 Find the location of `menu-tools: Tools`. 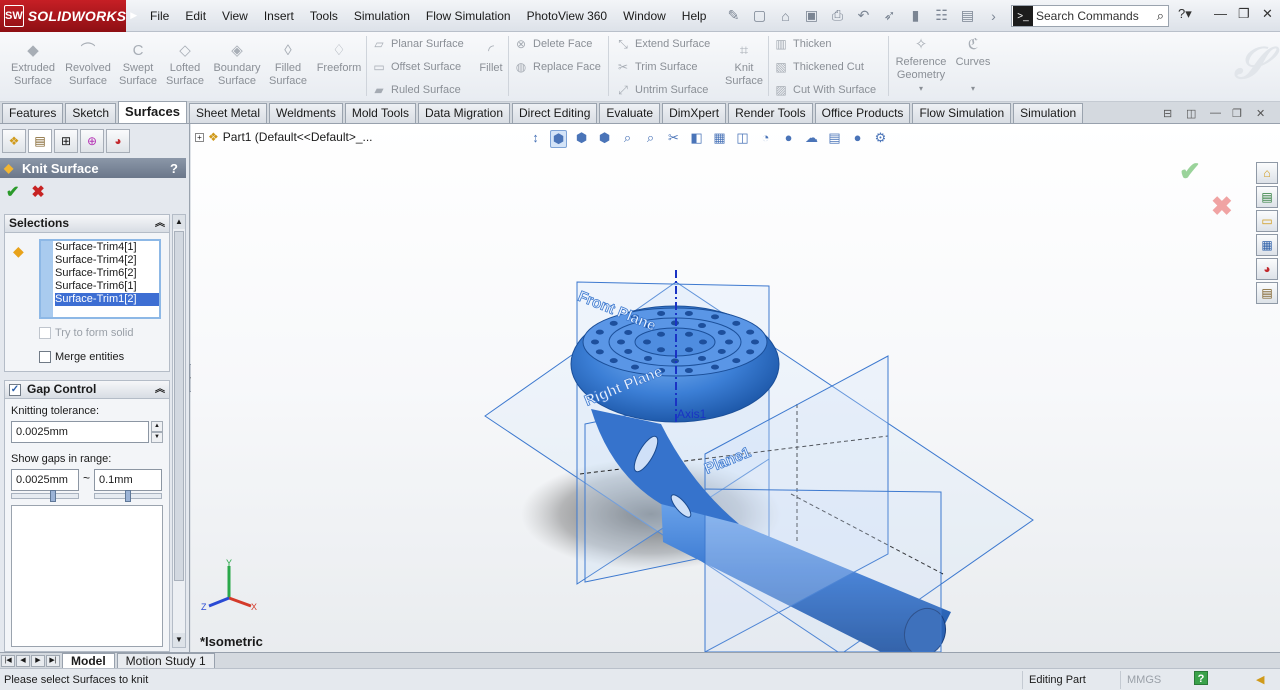

menu-tools: Tools is located at coordinates (324, 16).